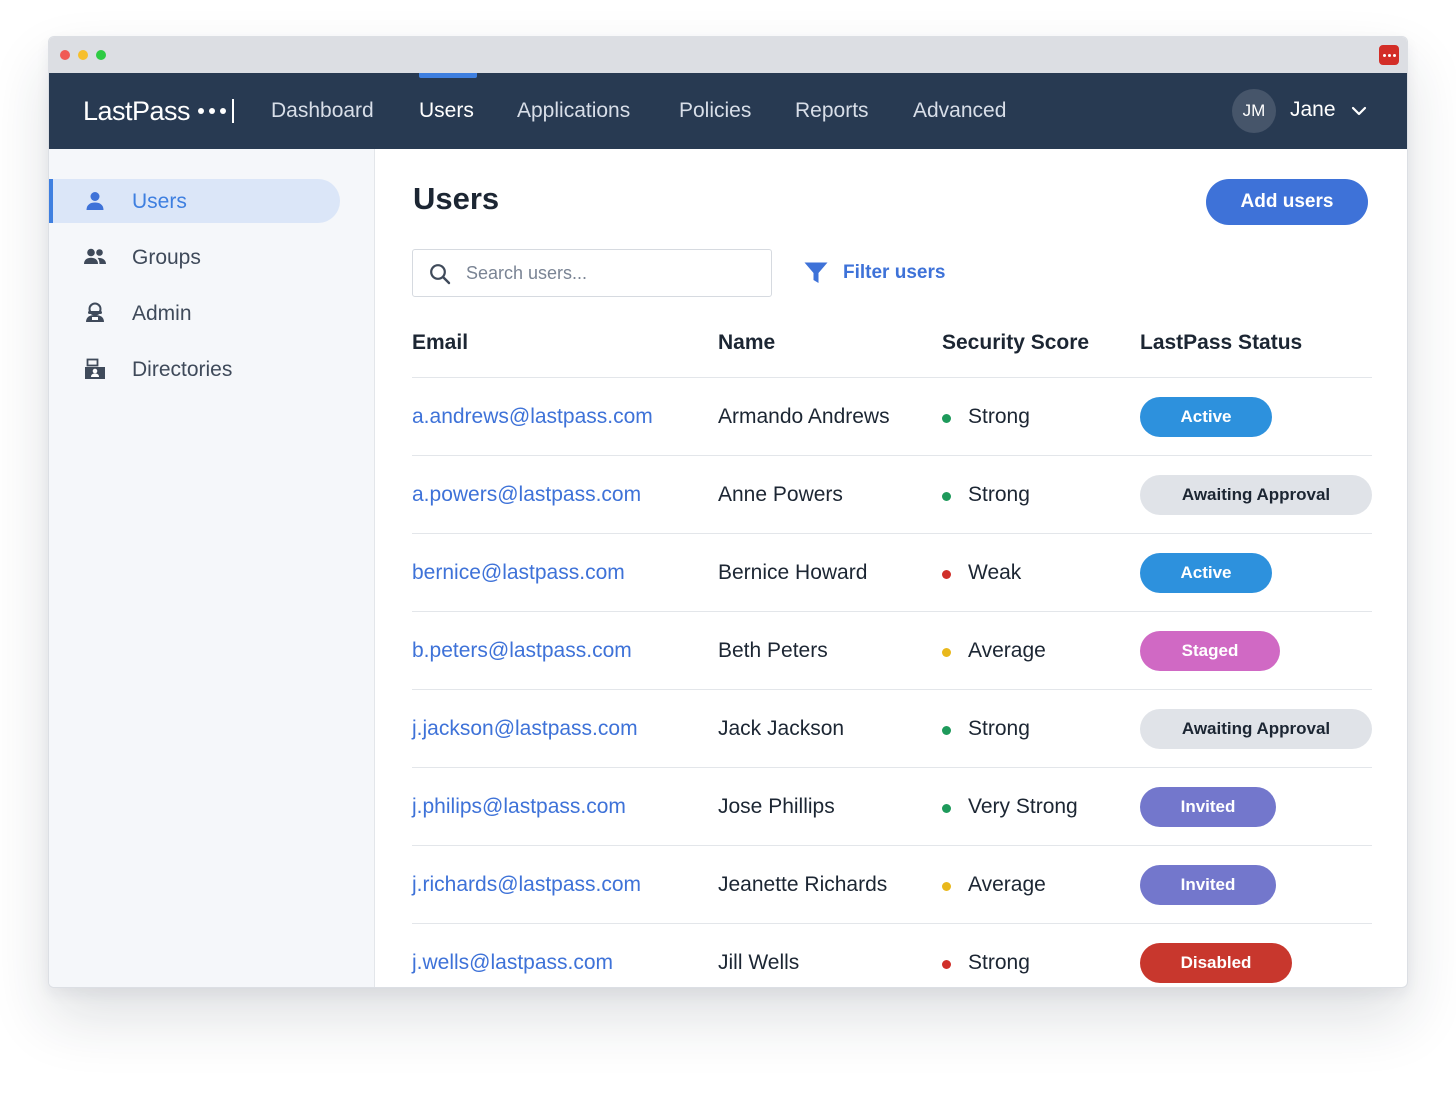 This screenshot has width=1456, height=1096. What do you see at coordinates (512, 963) in the screenshot?
I see `user-email-link: j.wells@lastpass.com` at bounding box center [512, 963].